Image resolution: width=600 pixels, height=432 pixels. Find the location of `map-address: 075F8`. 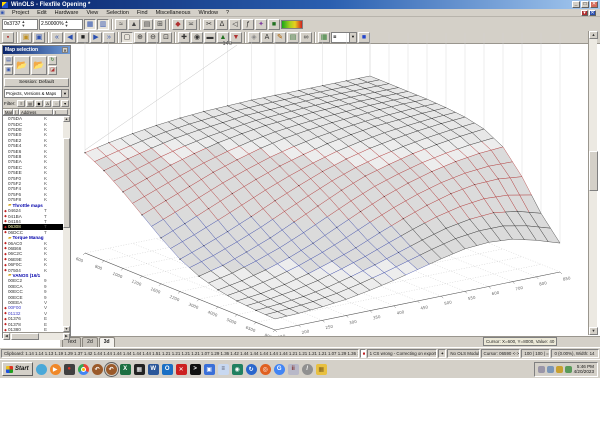

map-address: 075F8 is located at coordinates (15, 200).